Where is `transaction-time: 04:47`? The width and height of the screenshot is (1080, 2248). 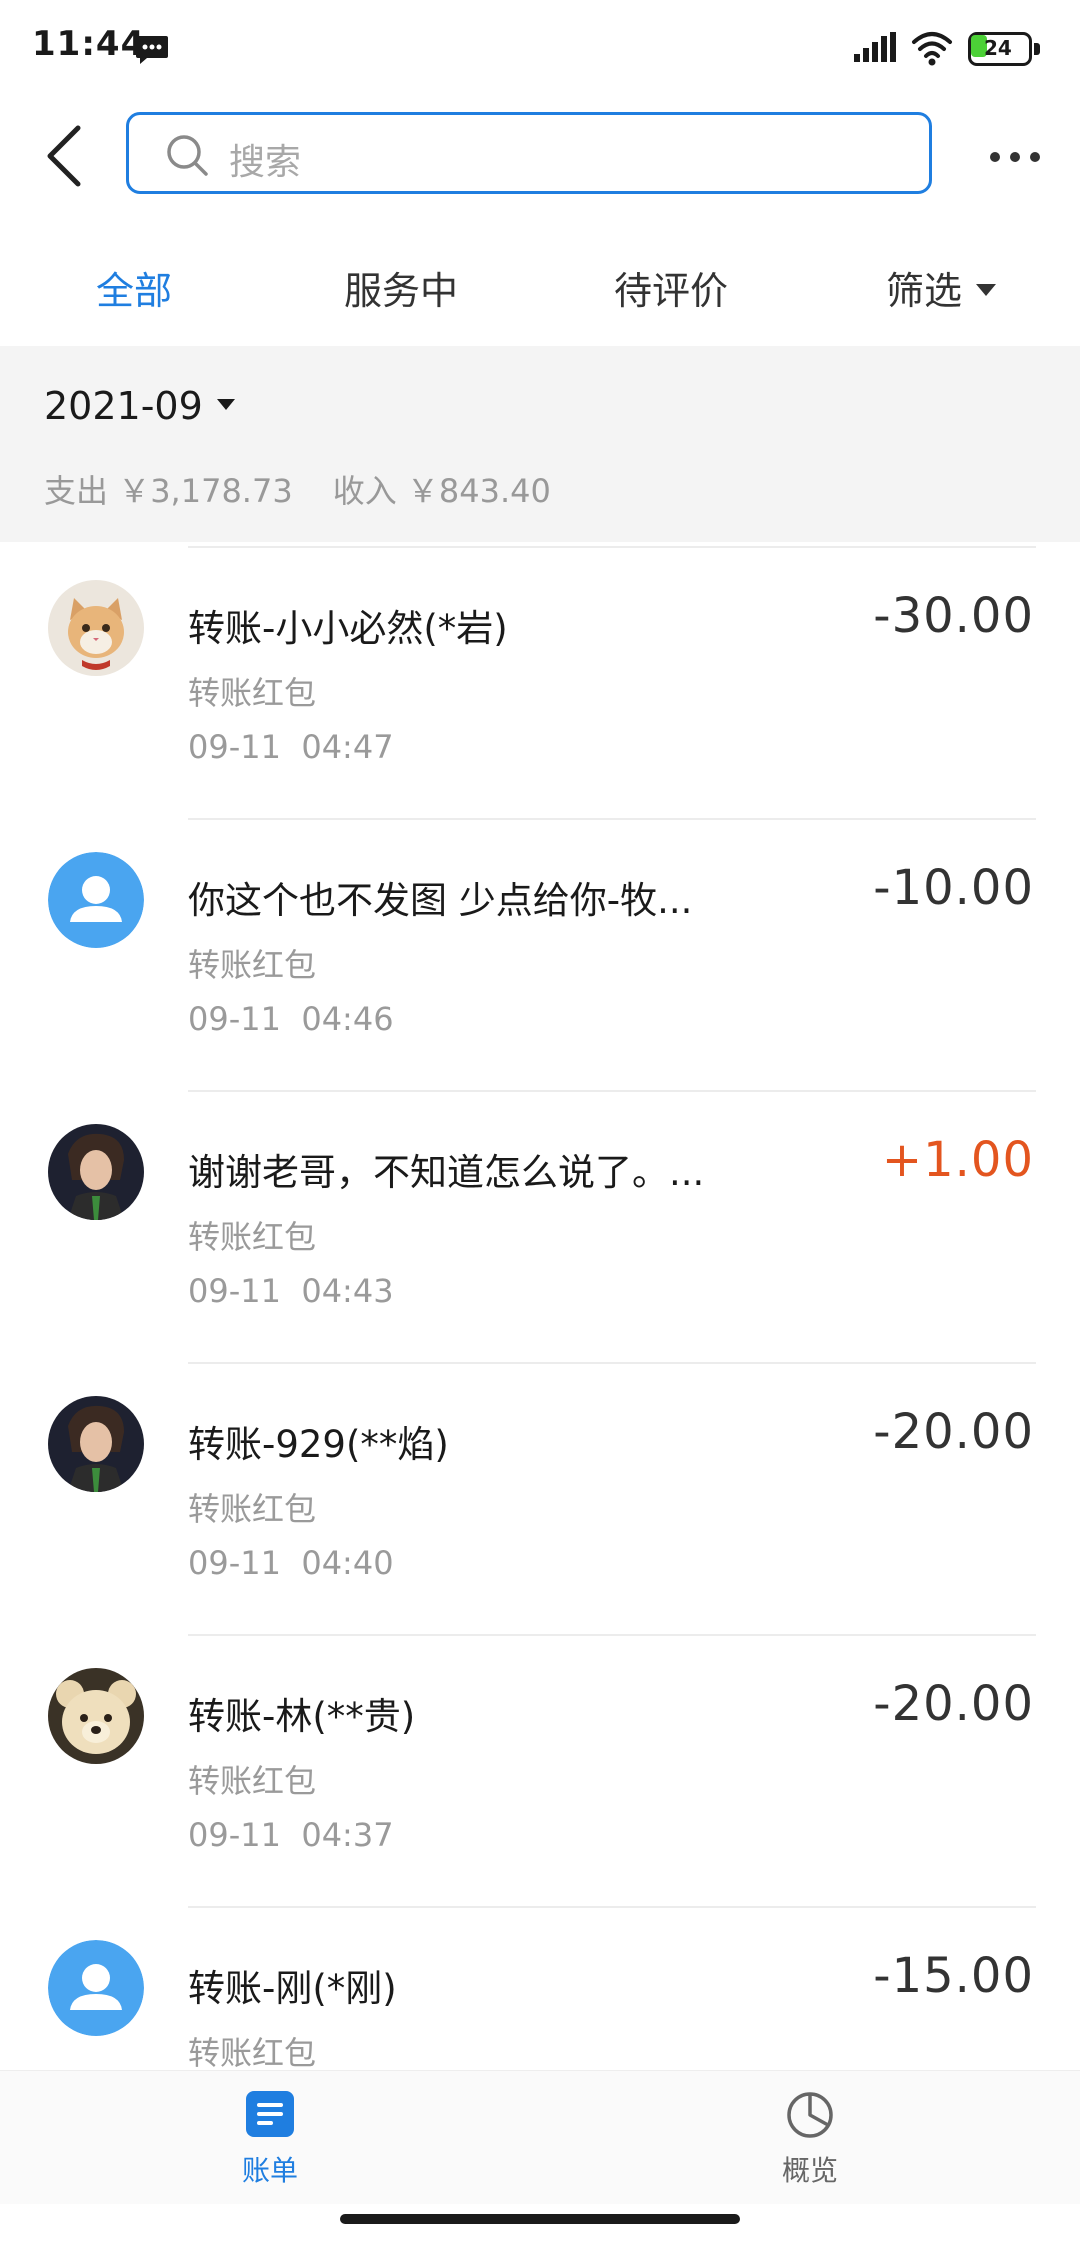
transaction-time: 04:47 is located at coordinates (347, 747).